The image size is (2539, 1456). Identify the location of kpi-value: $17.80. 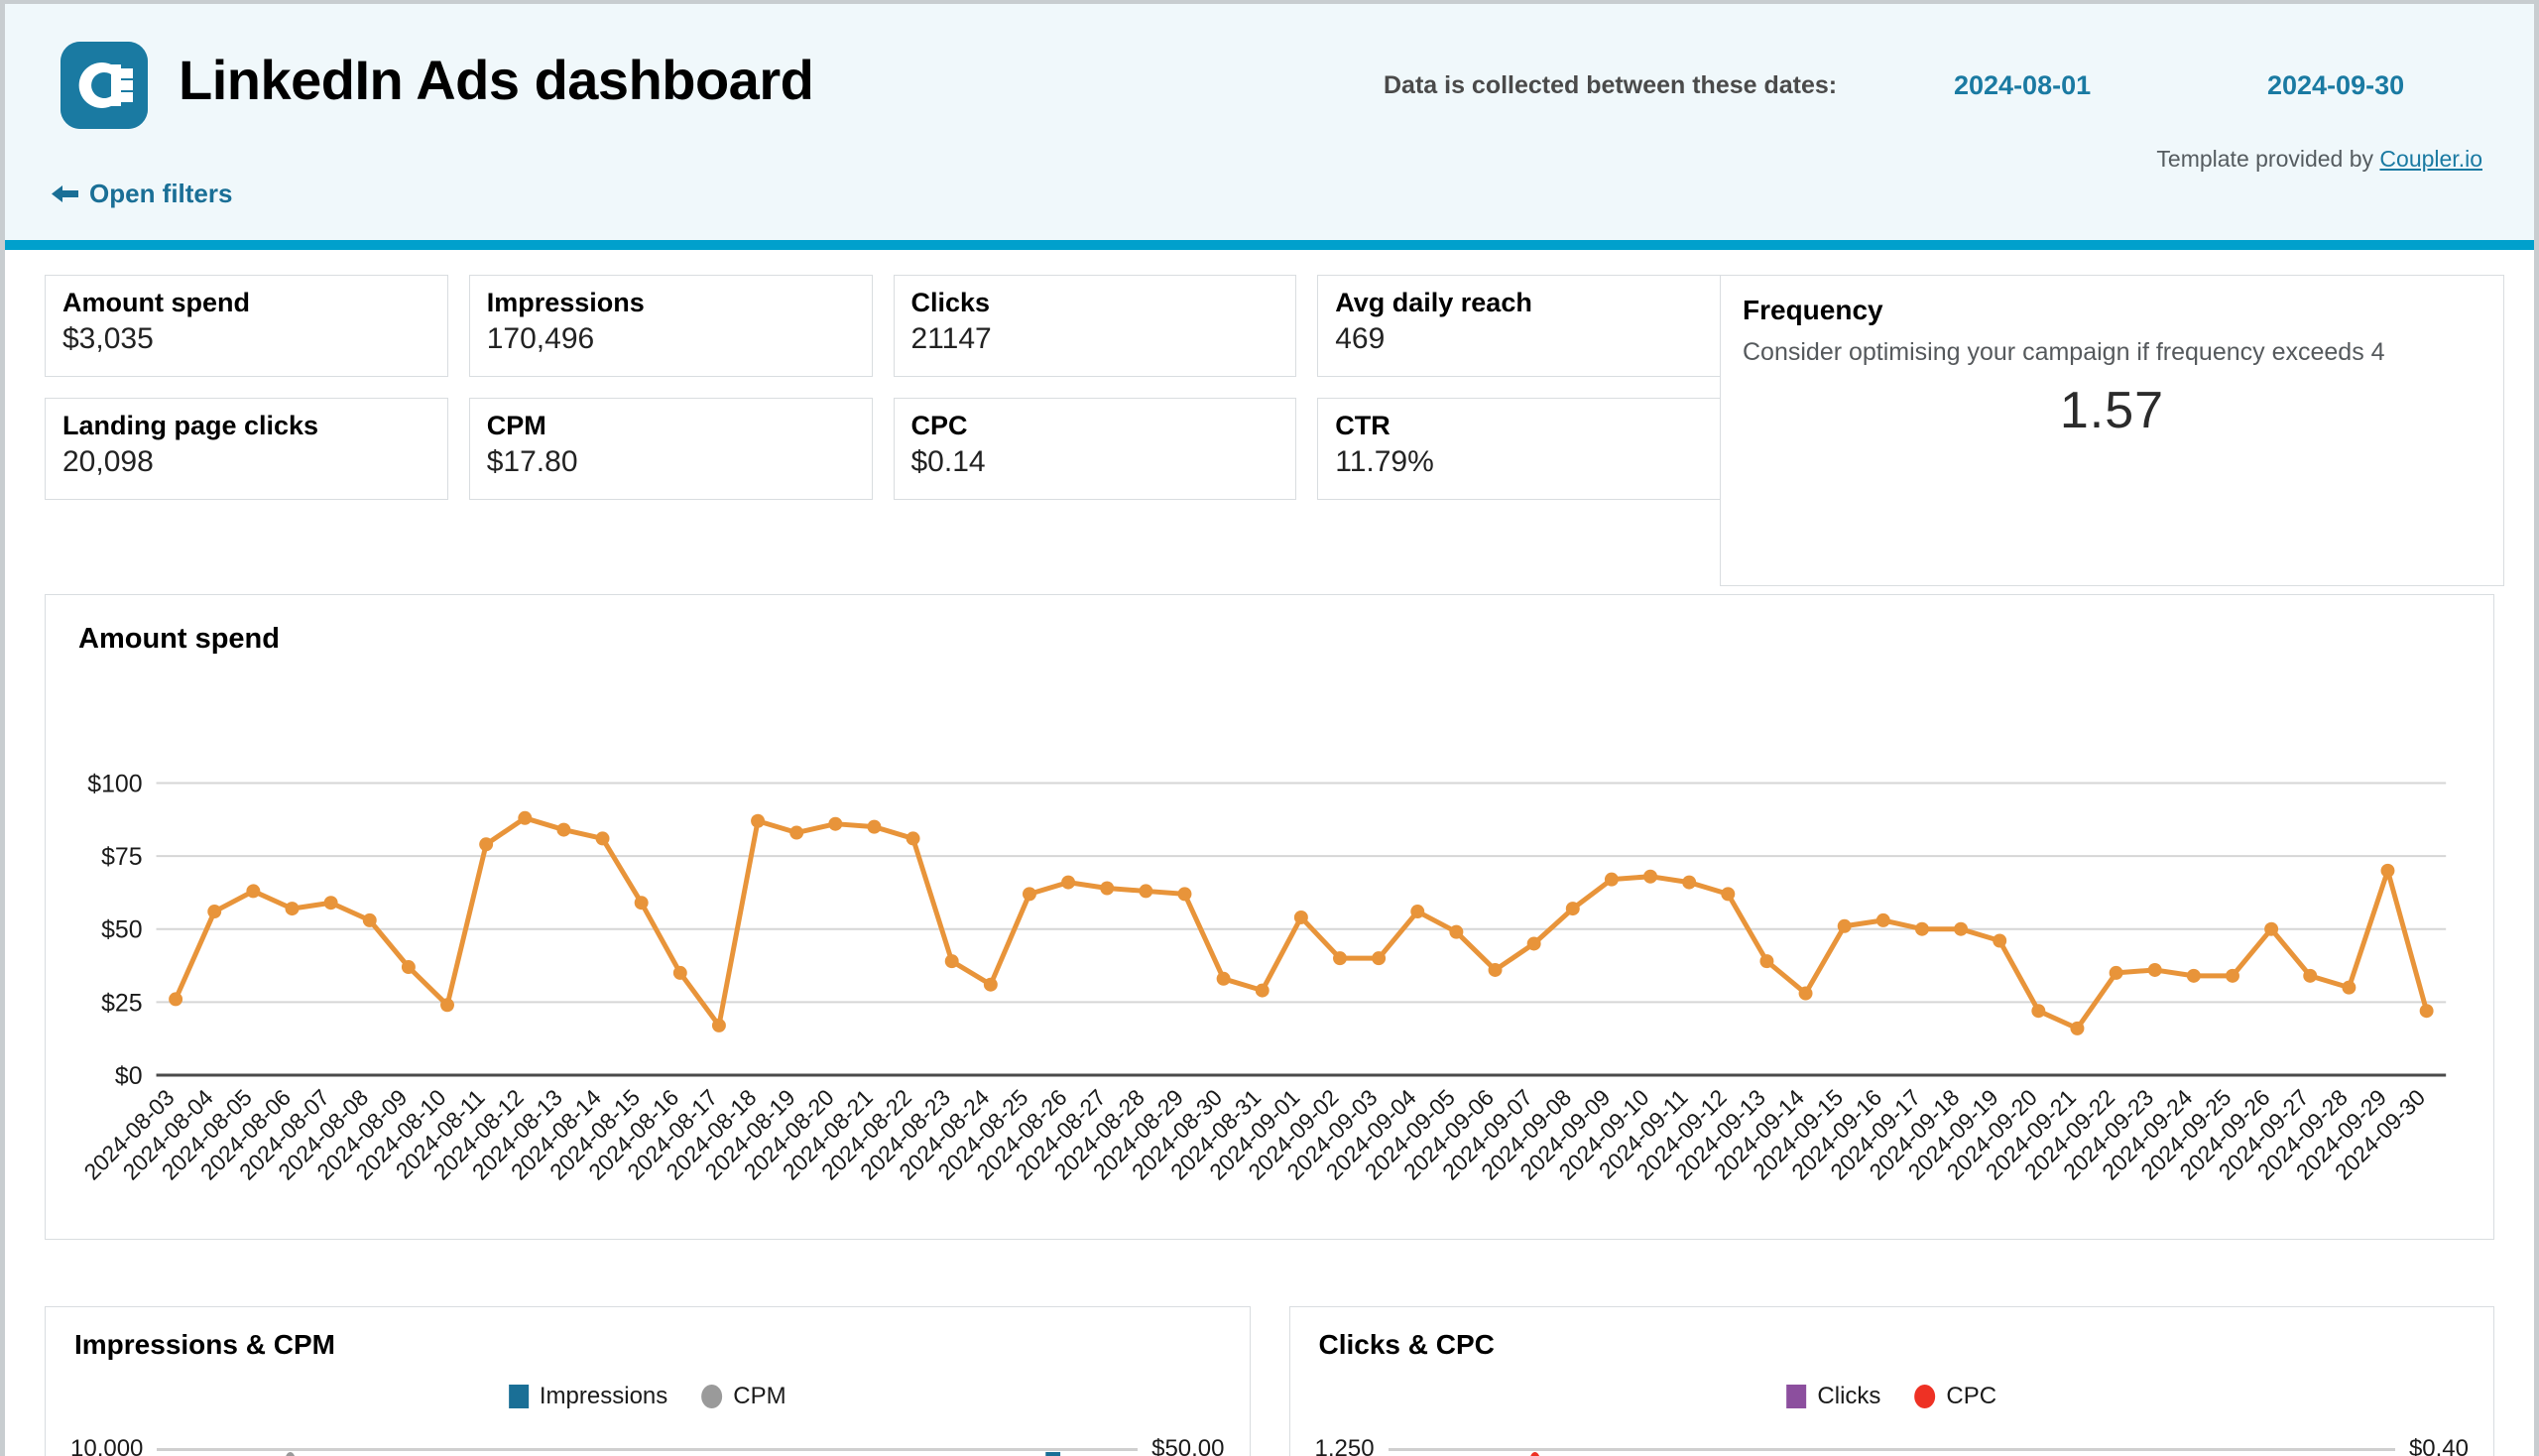
(532, 462).